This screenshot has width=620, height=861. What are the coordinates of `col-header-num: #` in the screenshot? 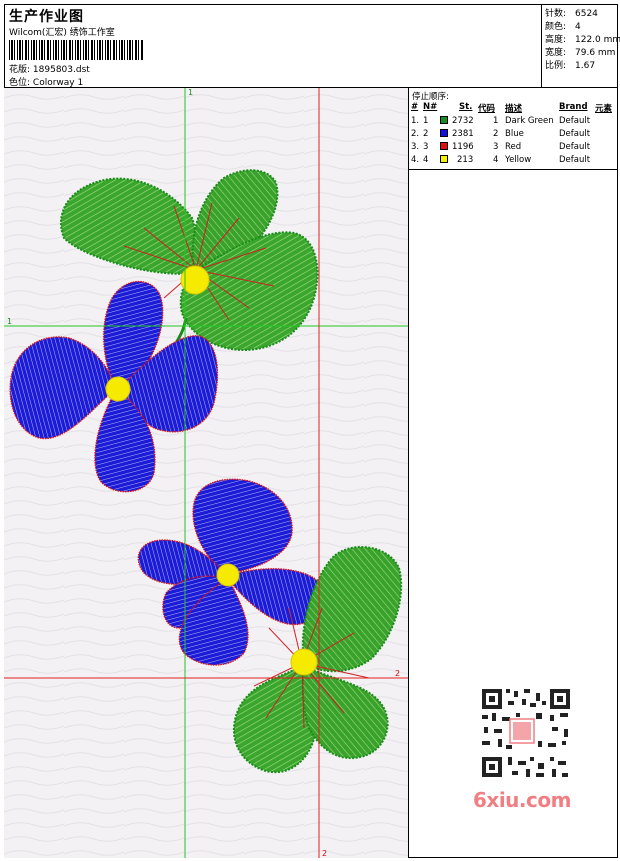 It's located at (415, 107).